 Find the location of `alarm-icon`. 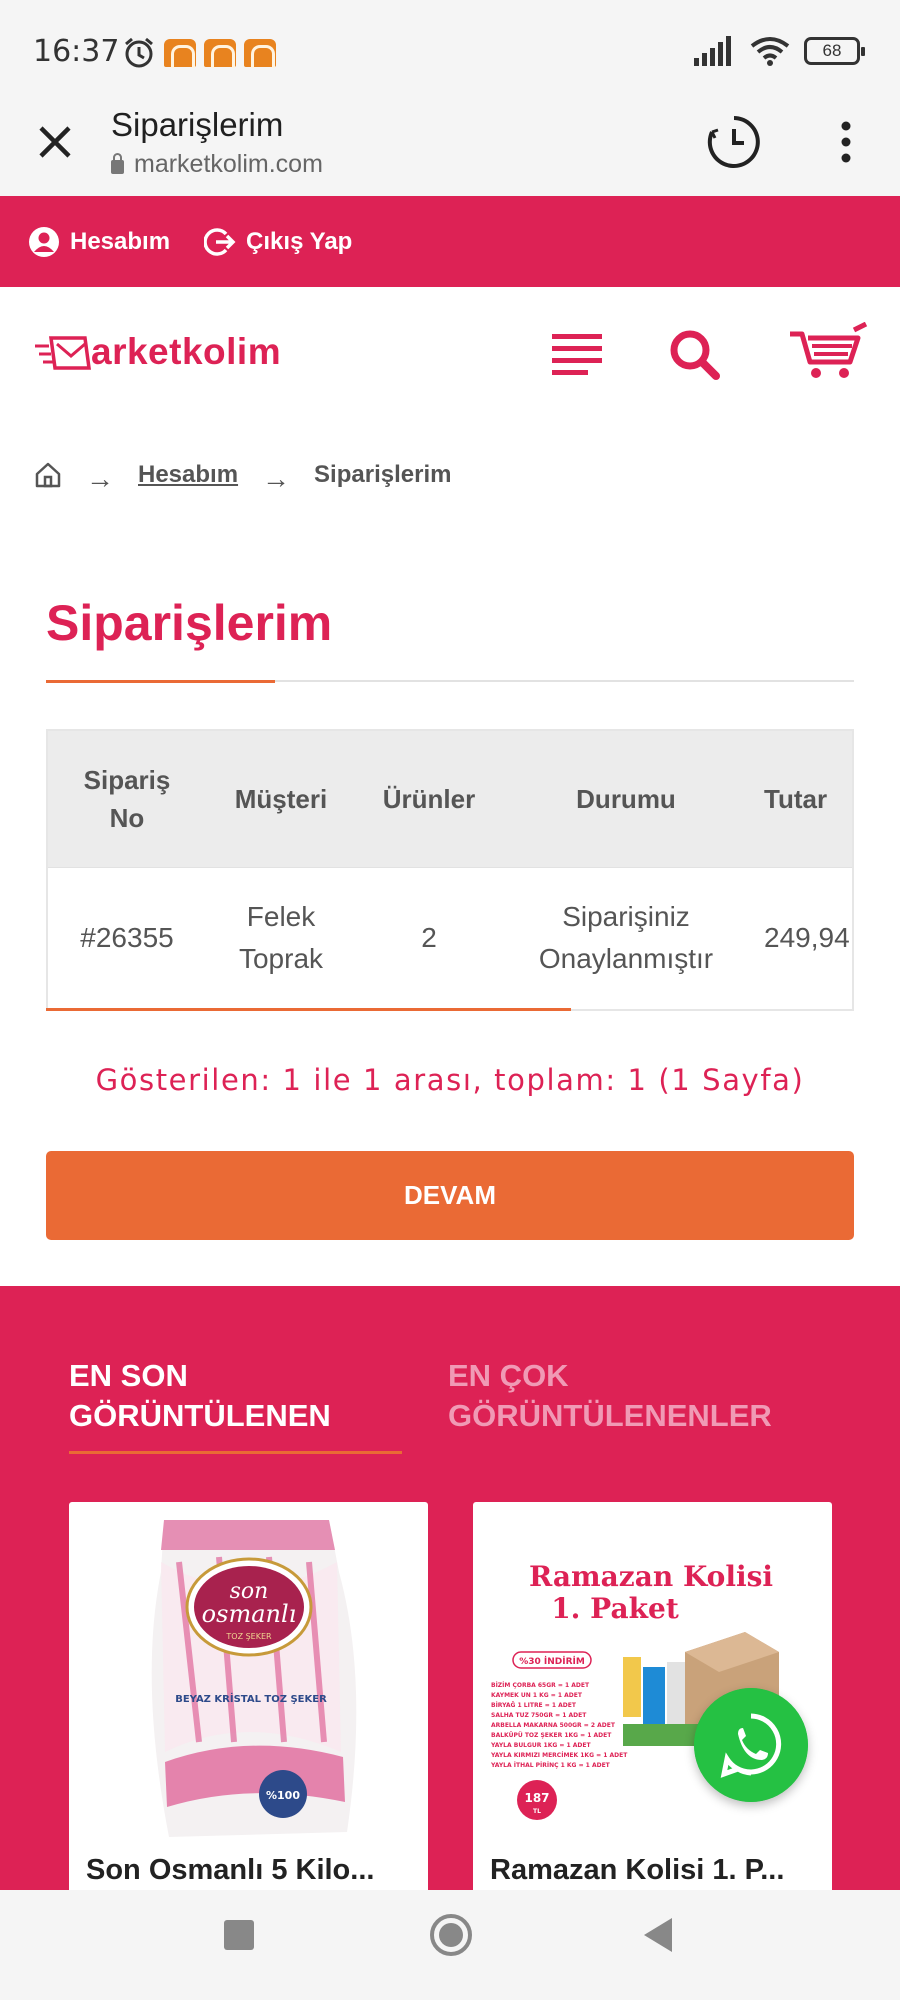

alarm-icon is located at coordinates (139, 52).